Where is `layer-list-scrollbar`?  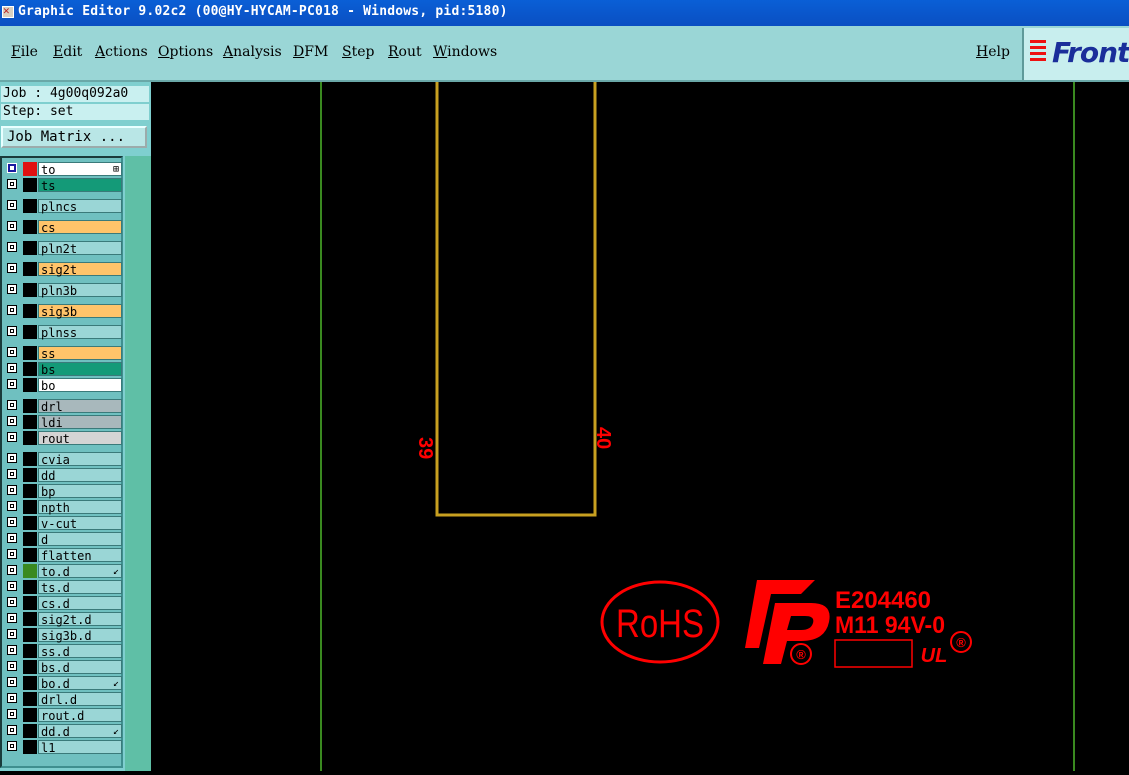 layer-list-scrollbar is located at coordinates (138, 463).